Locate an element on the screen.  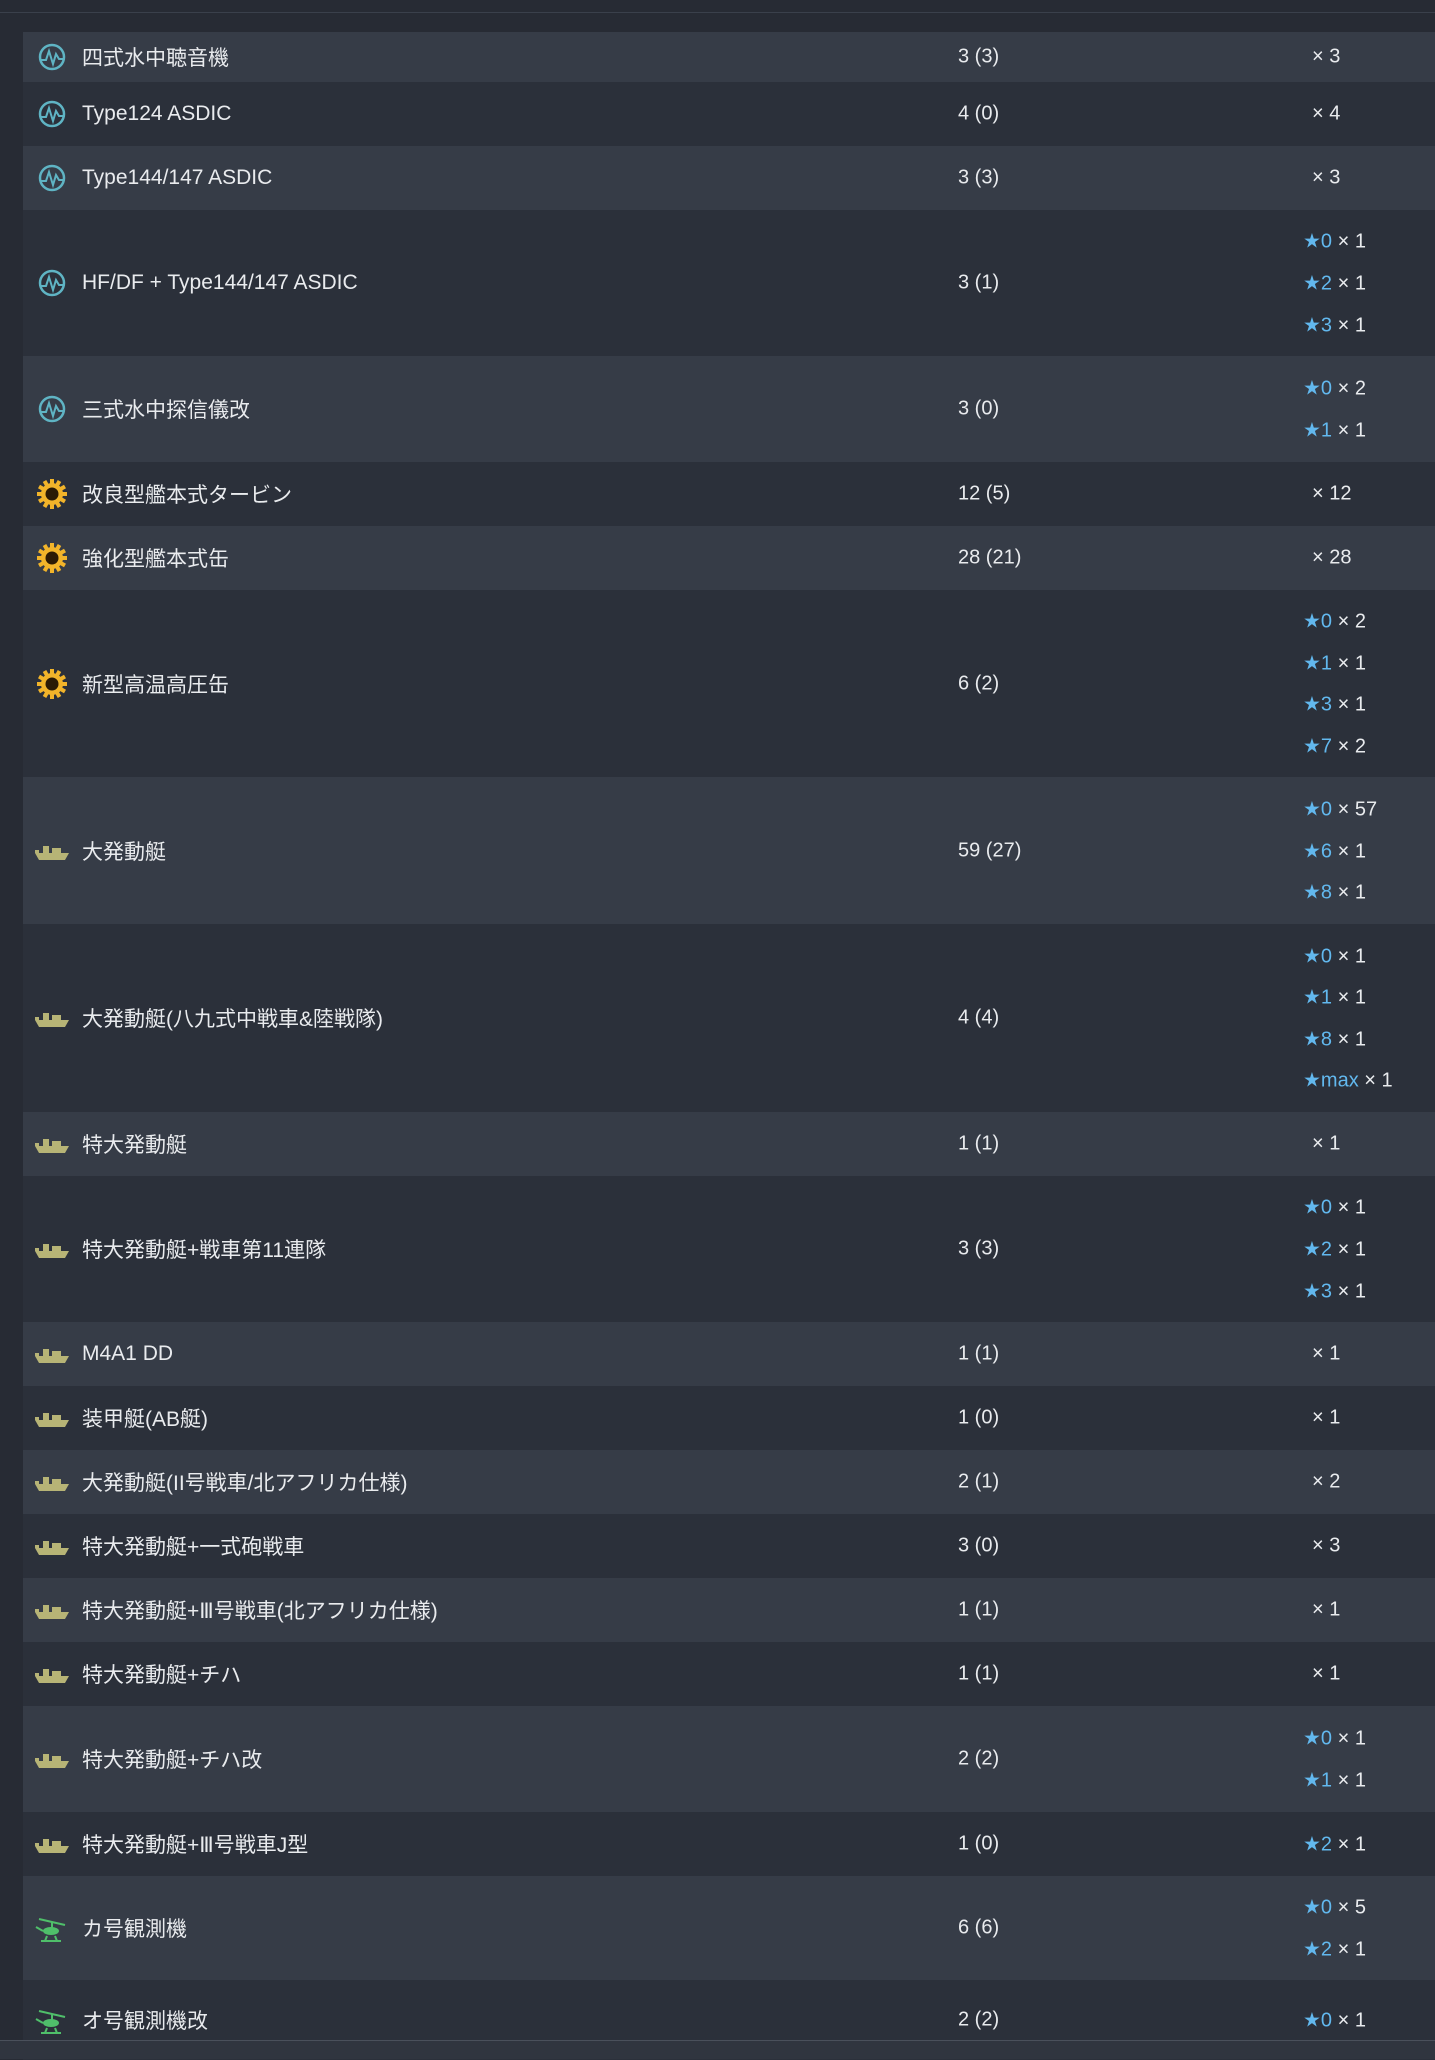
table-row: Type124 ASDIC 4 (0) × 4 is located at coordinates (729, 114).